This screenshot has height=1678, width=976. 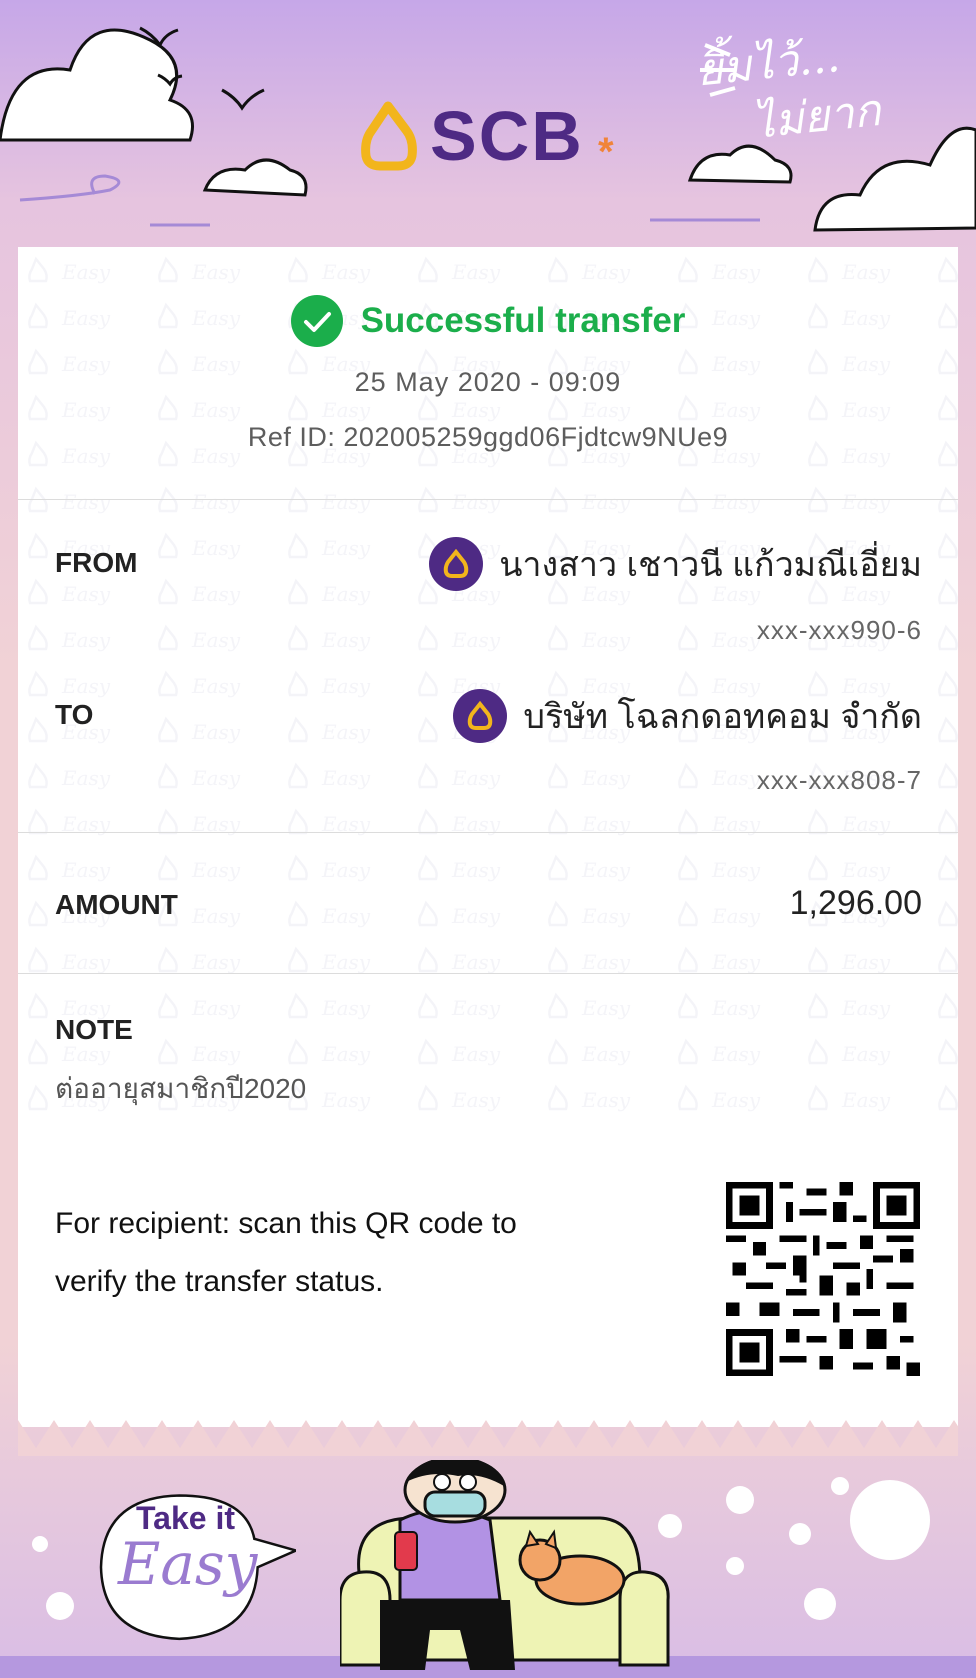 I want to click on recipient-account: xxx-xxx808-7, so click(x=839, y=780).